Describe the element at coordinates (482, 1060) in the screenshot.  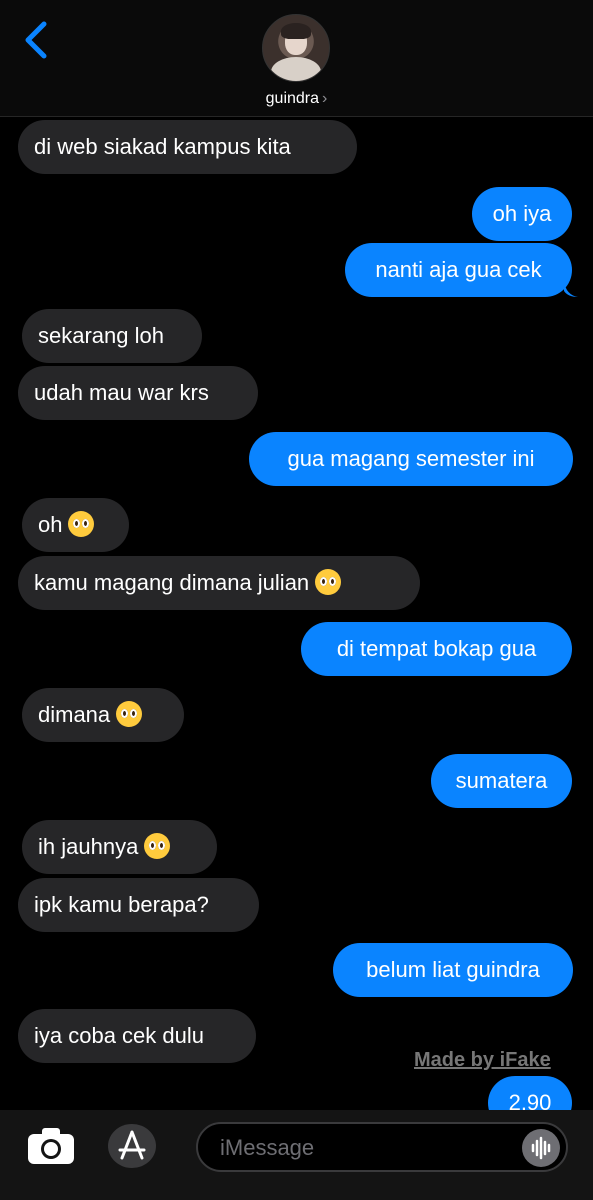
I see `watermark: Made by iFake` at that location.